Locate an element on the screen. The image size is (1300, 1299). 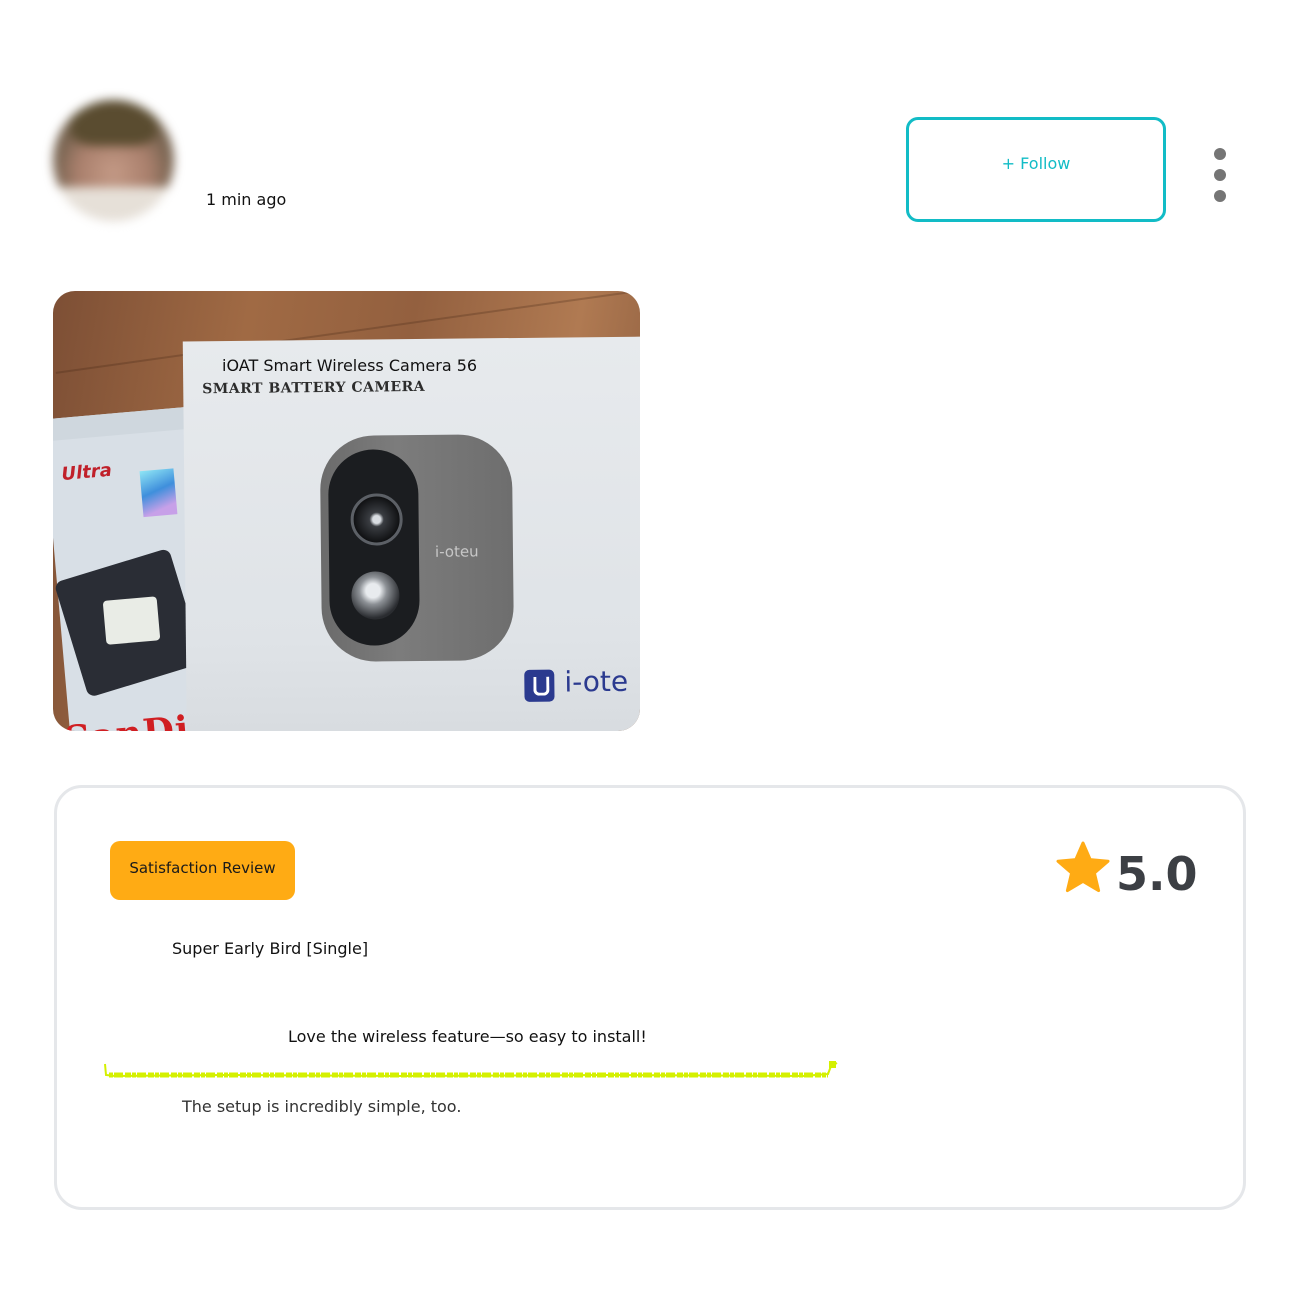
camera-lens is located at coordinates (376, 519).